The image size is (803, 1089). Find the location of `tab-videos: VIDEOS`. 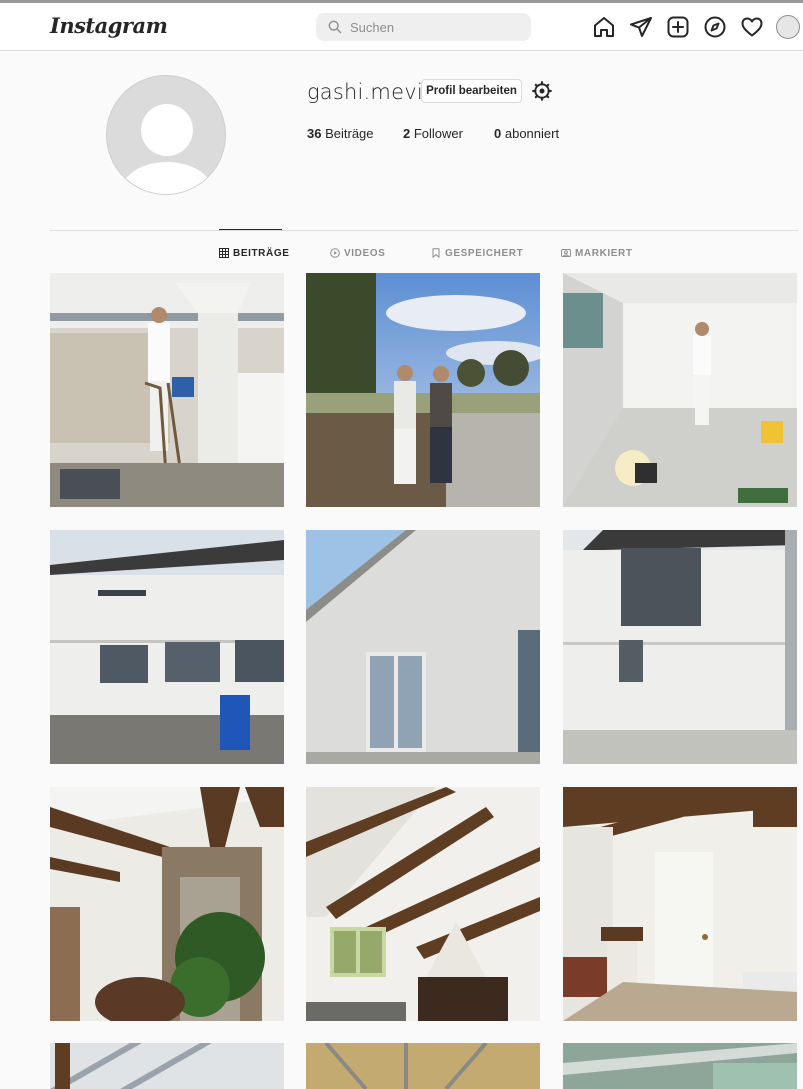

tab-videos: VIDEOS is located at coordinates (357, 253).